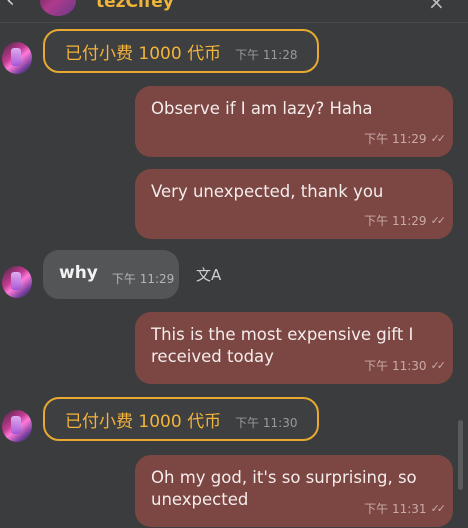  Describe the element at coordinates (262, 108) in the screenshot. I see `message-text: Observe if I am lazy? Haha` at that location.